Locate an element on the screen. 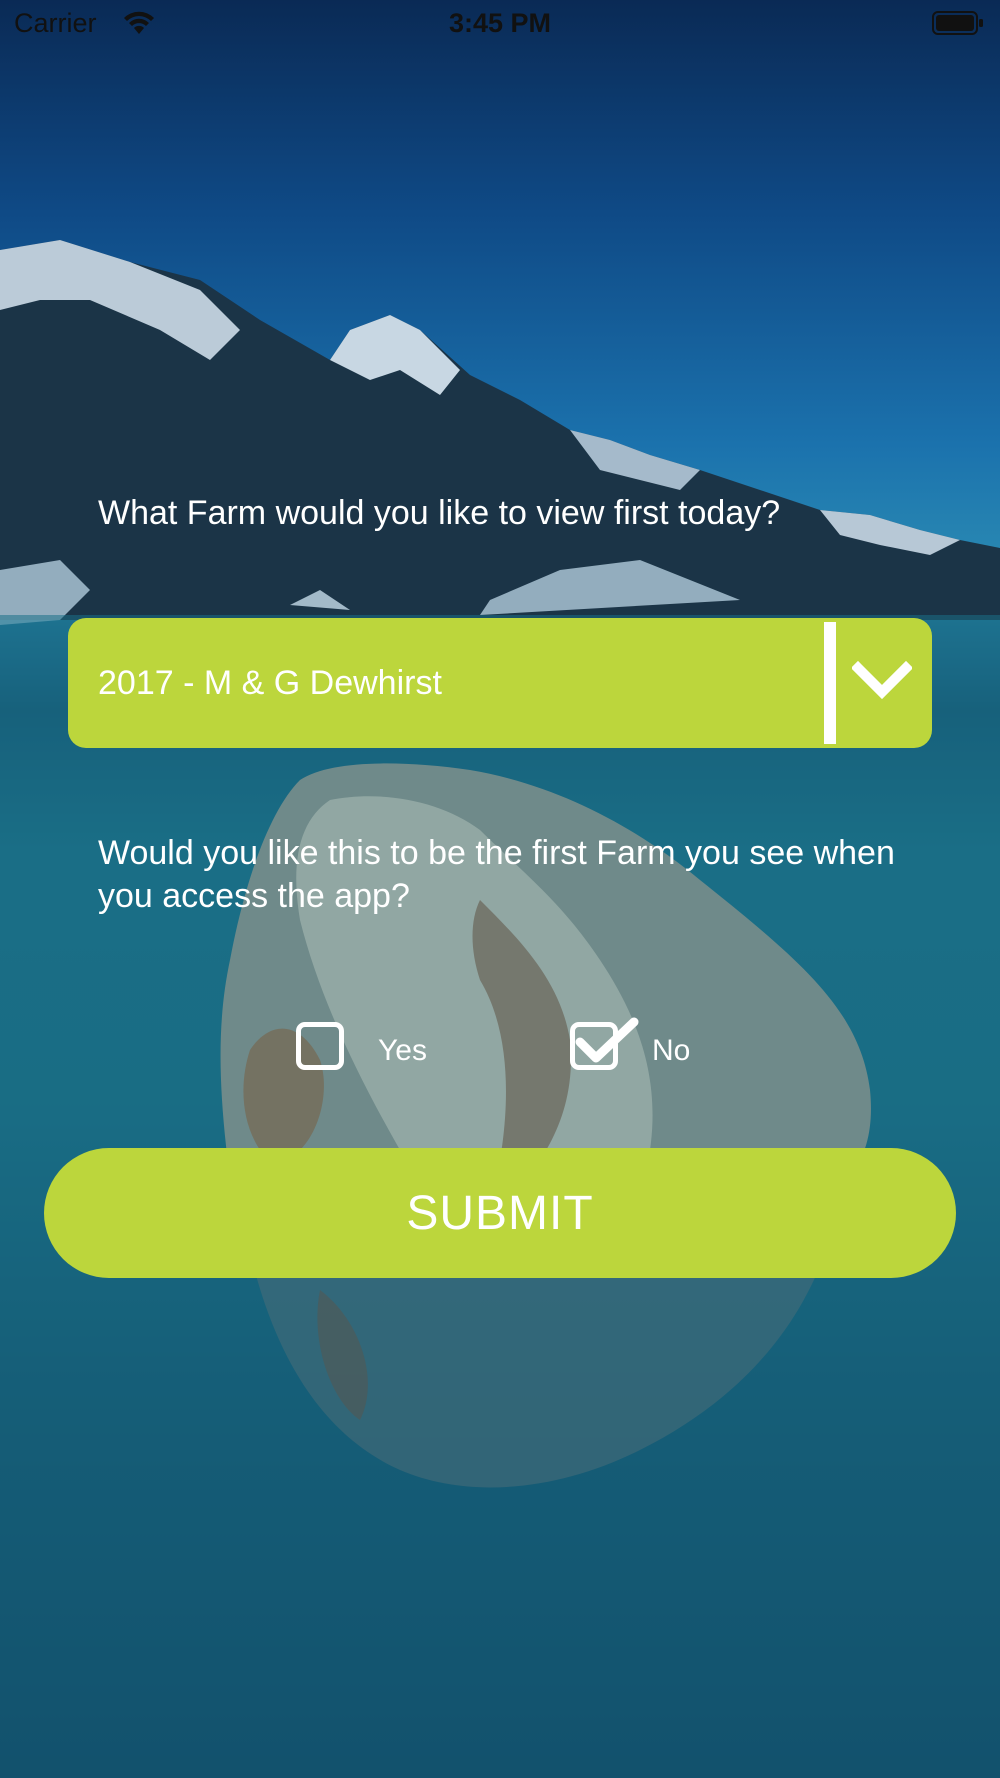 This screenshot has height=1778, width=1000. option-yes: Yes is located at coordinates (376, 1050).